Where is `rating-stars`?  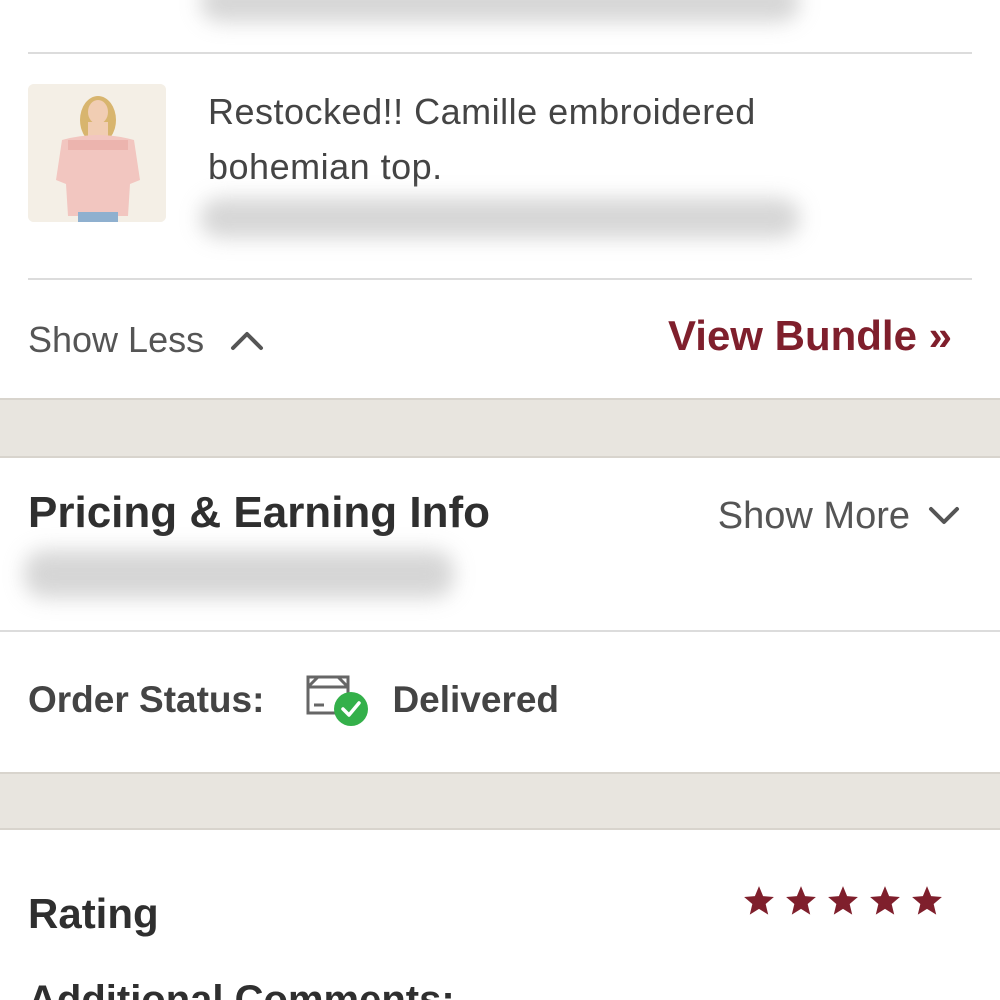 rating-stars is located at coordinates (843, 901).